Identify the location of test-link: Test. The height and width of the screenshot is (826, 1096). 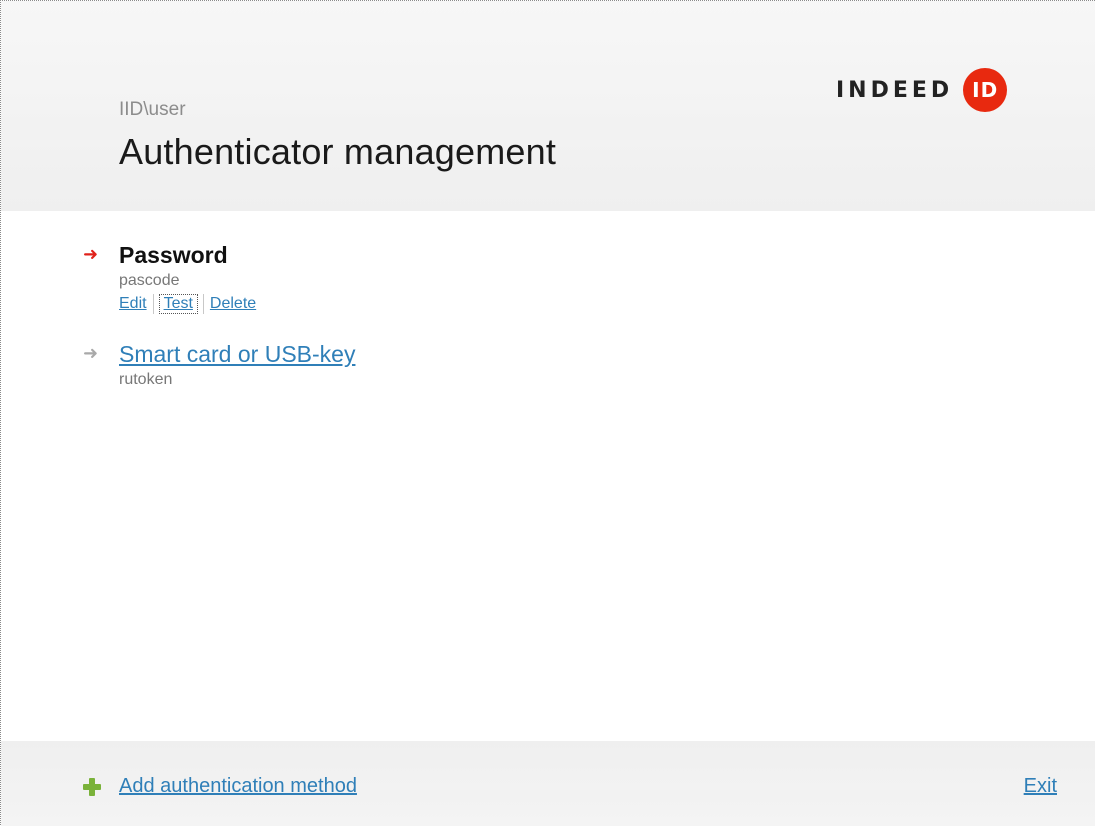
(178, 304).